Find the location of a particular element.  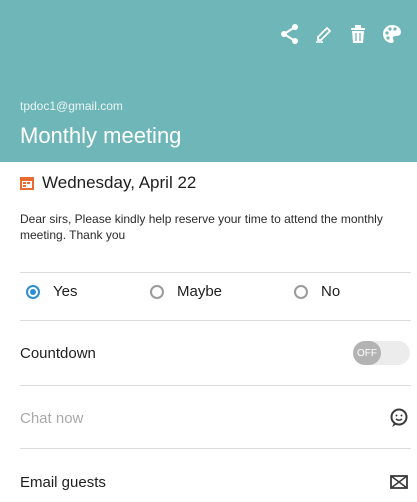

email-button is located at coordinates (399, 482).